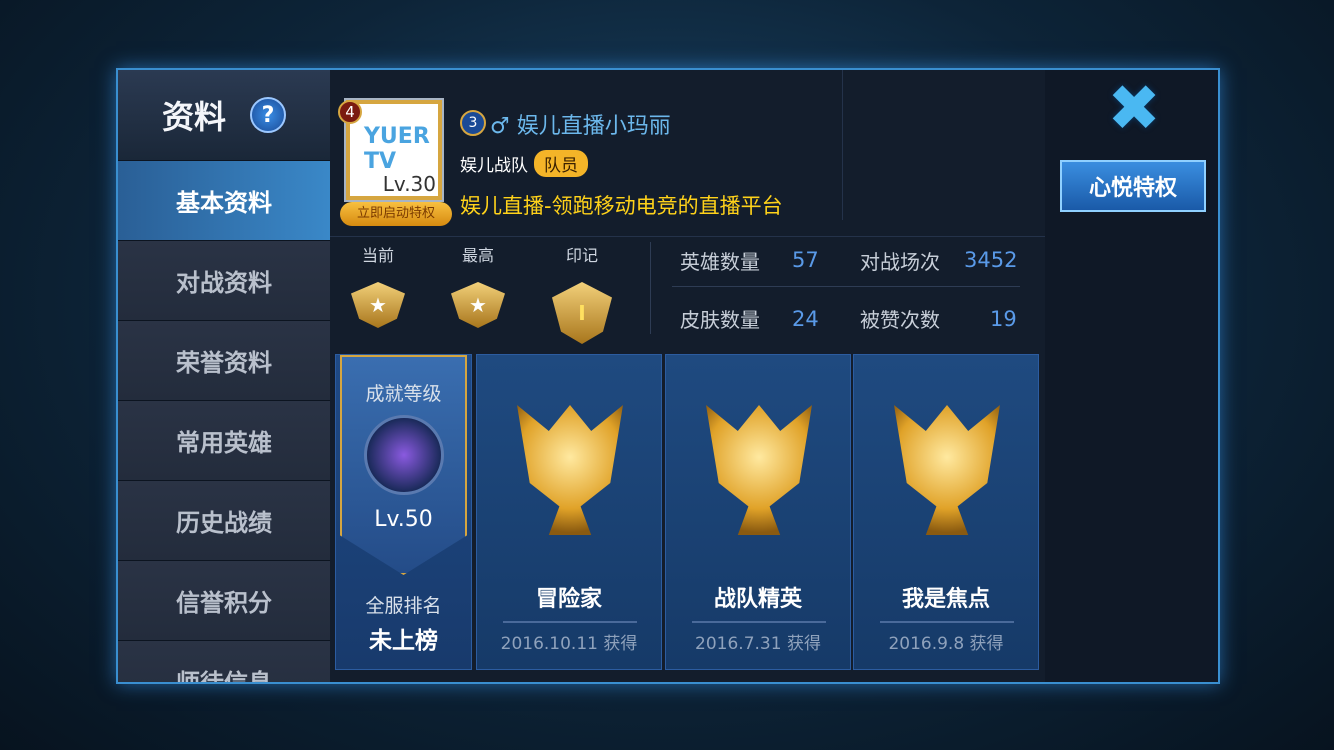  Describe the element at coordinates (805, 319) in the screenshot. I see `skins-value: 24` at that location.